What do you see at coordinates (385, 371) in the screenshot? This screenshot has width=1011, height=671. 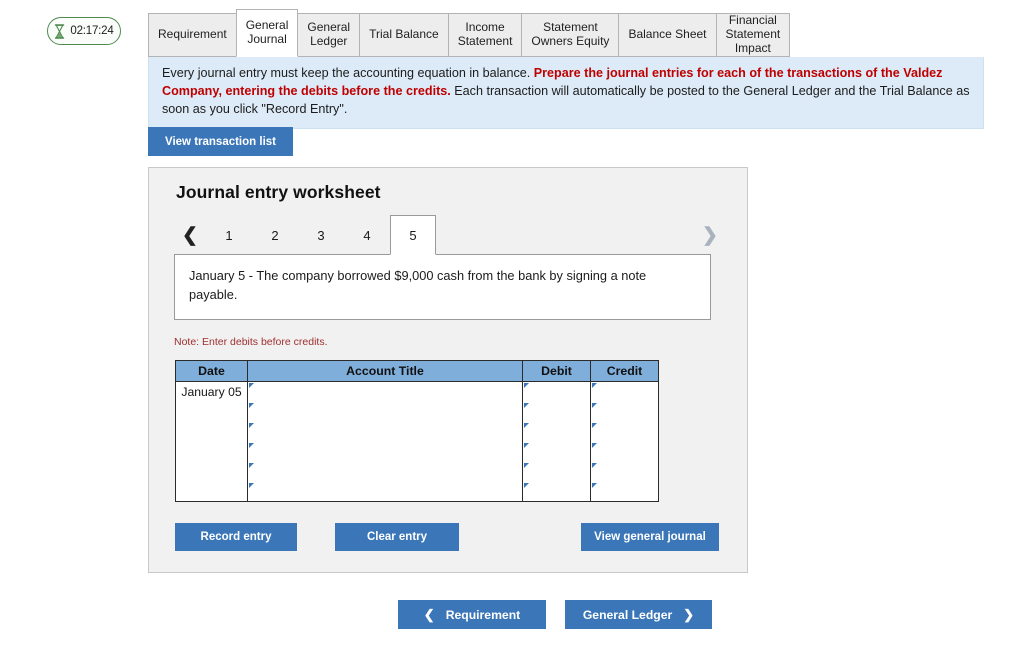 I see `column-header-account-title: Account Title` at bounding box center [385, 371].